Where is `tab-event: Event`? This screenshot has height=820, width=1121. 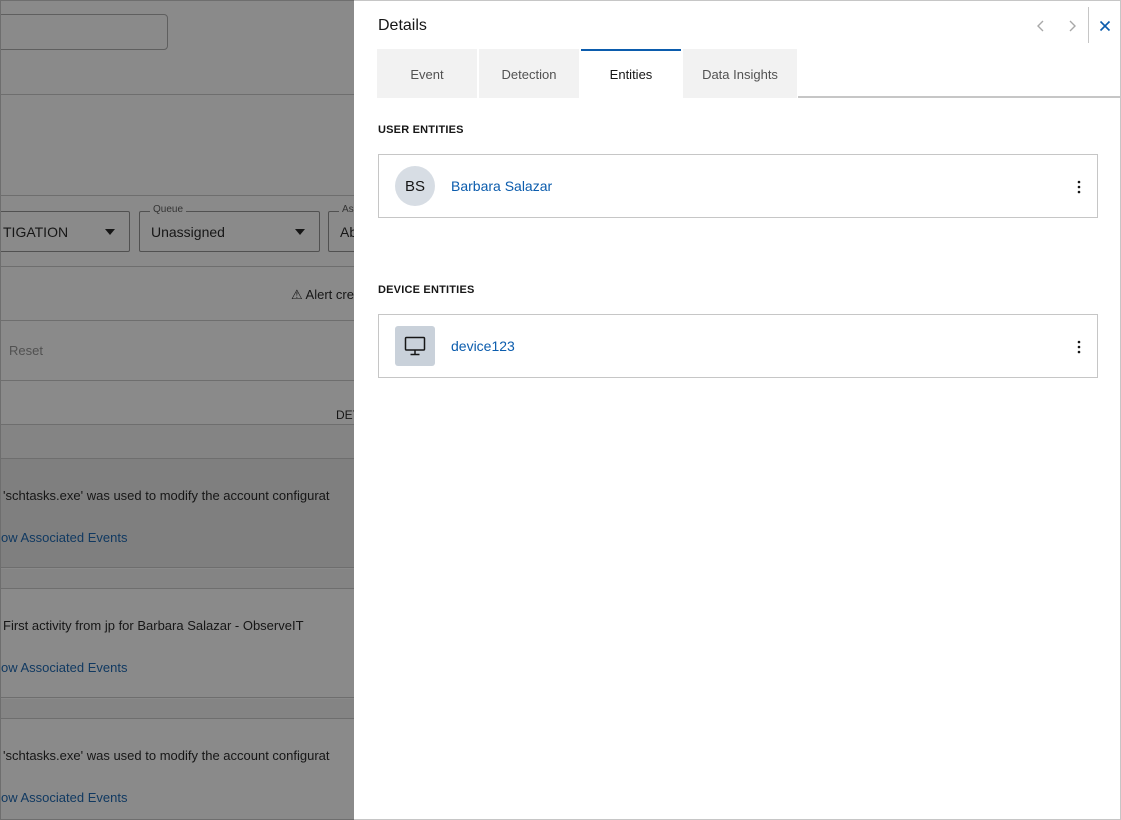 tab-event: Event is located at coordinates (427, 73).